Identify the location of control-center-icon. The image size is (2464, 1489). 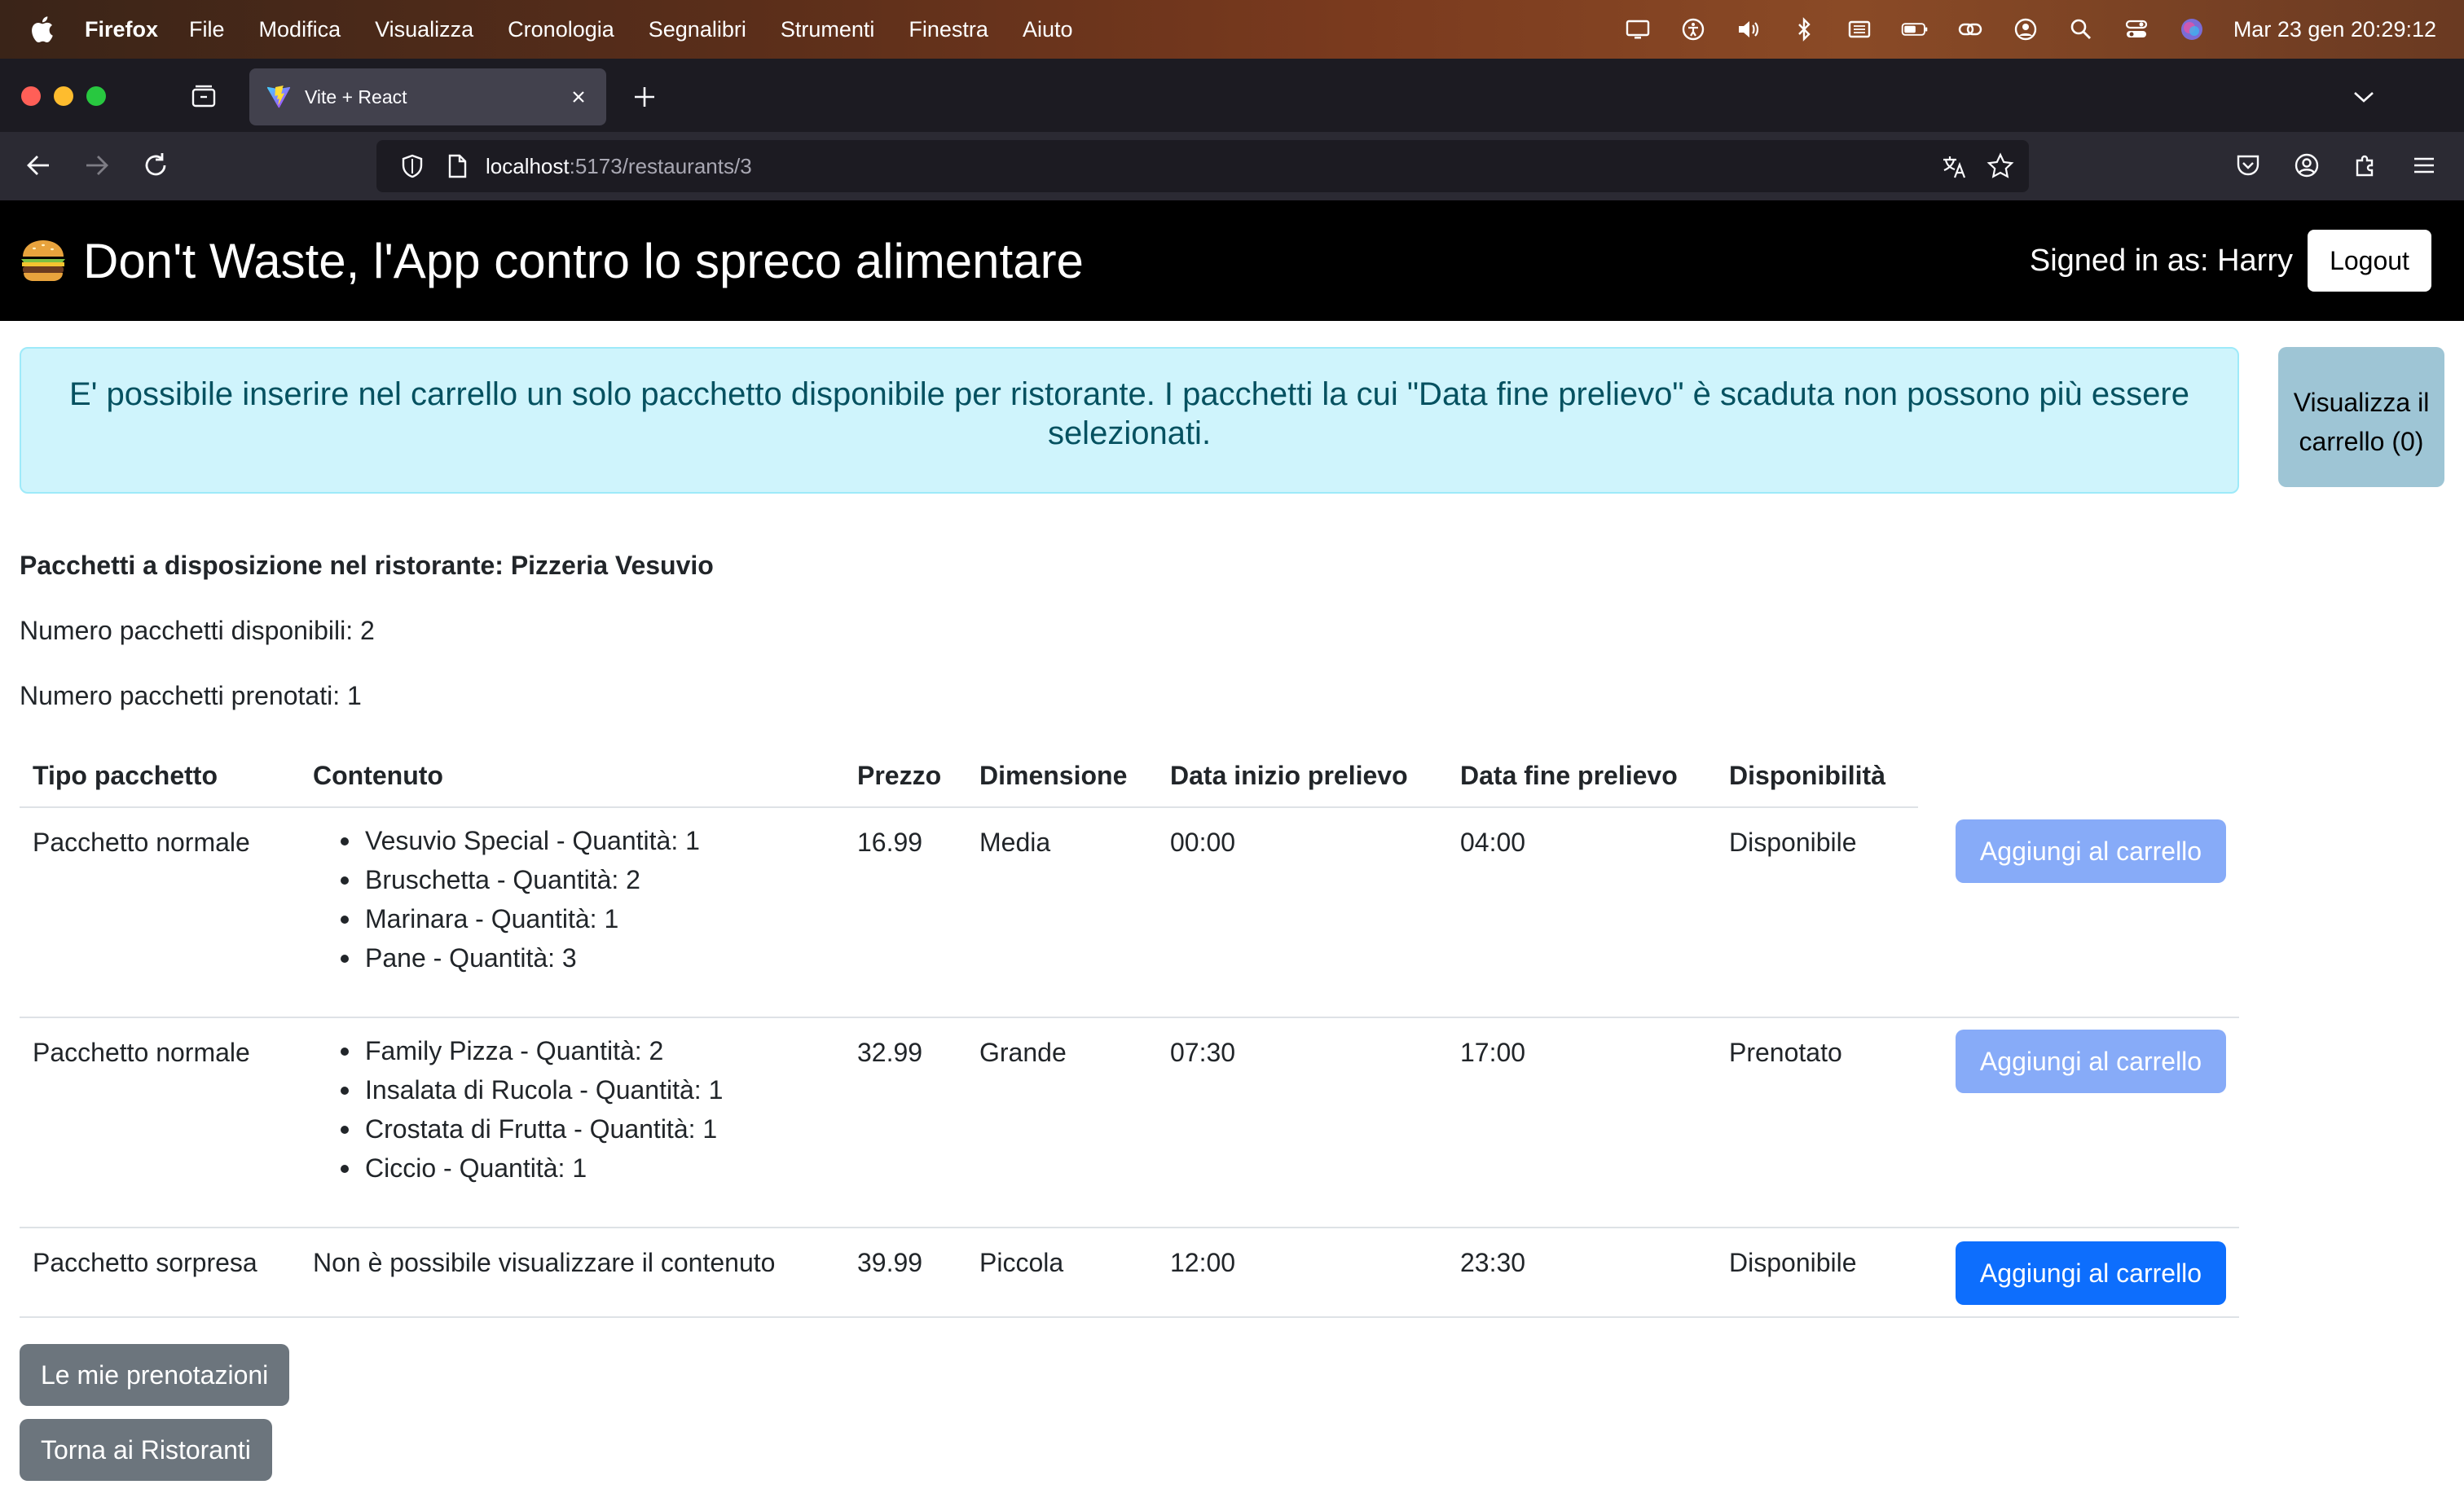
(2136, 29).